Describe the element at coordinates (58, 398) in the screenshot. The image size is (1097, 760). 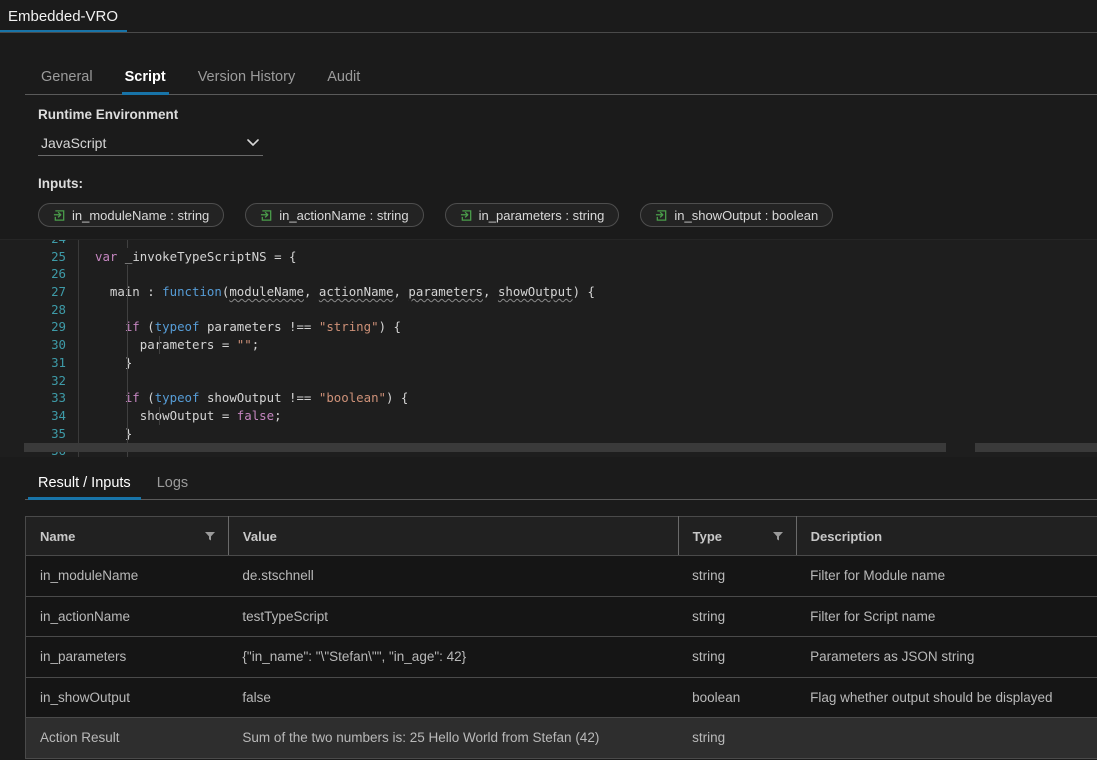
I see `line-number: 33` at that location.